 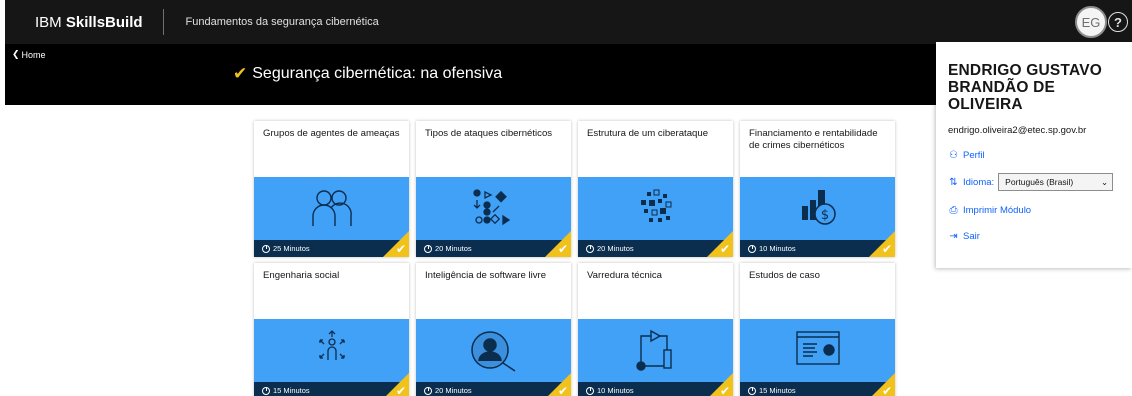 What do you see at coordinates (648, 133) in the screenshot?
I see `module-title: Estrutura de um ciberataque` at bounding box center [648, 133].